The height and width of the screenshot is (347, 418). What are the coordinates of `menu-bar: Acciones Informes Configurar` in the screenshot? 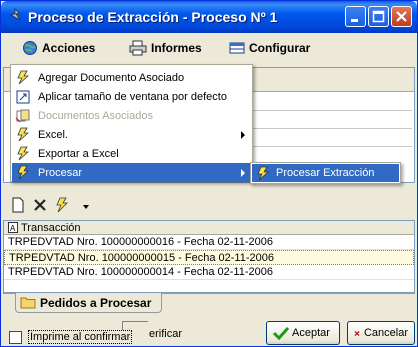 It's located at (209, 48).